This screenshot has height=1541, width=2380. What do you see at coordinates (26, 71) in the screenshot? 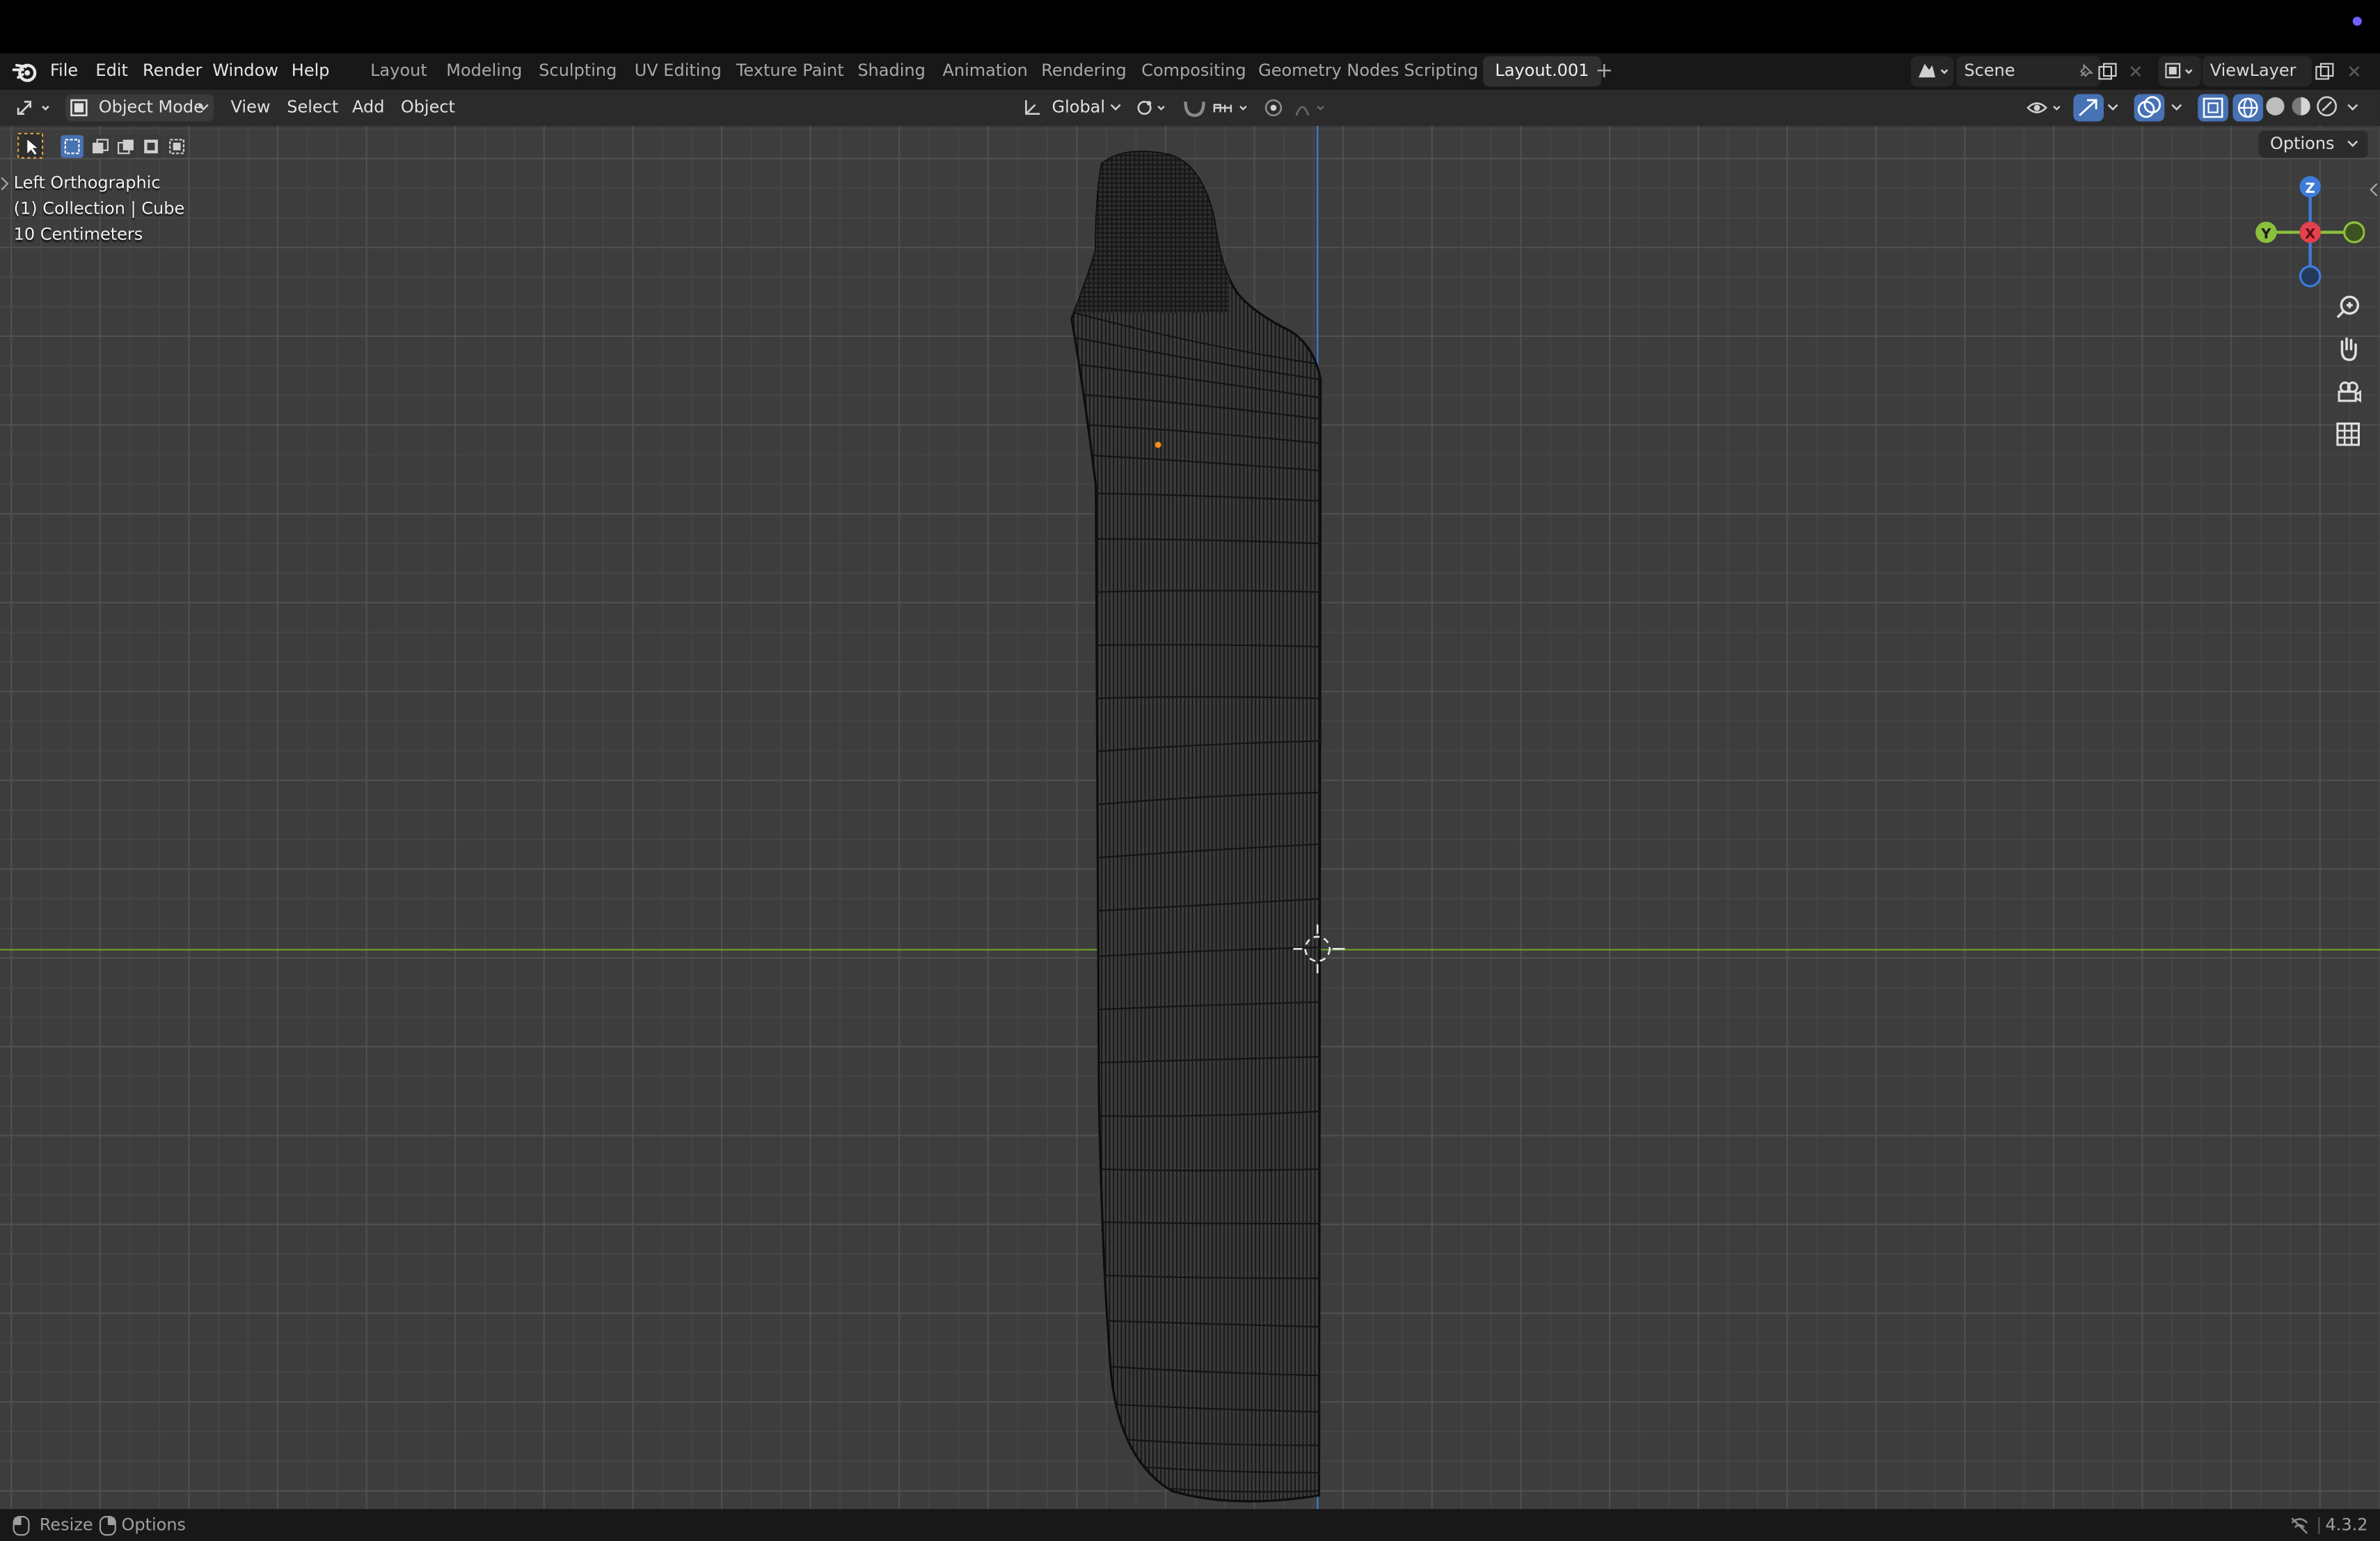
I see `blender-logo-icon` at bounding box center [26, 71].